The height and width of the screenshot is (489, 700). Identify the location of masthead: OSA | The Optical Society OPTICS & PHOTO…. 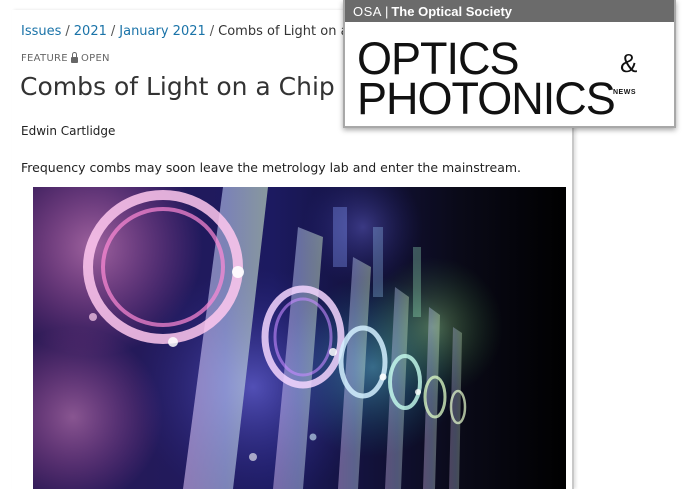
(509, 64).